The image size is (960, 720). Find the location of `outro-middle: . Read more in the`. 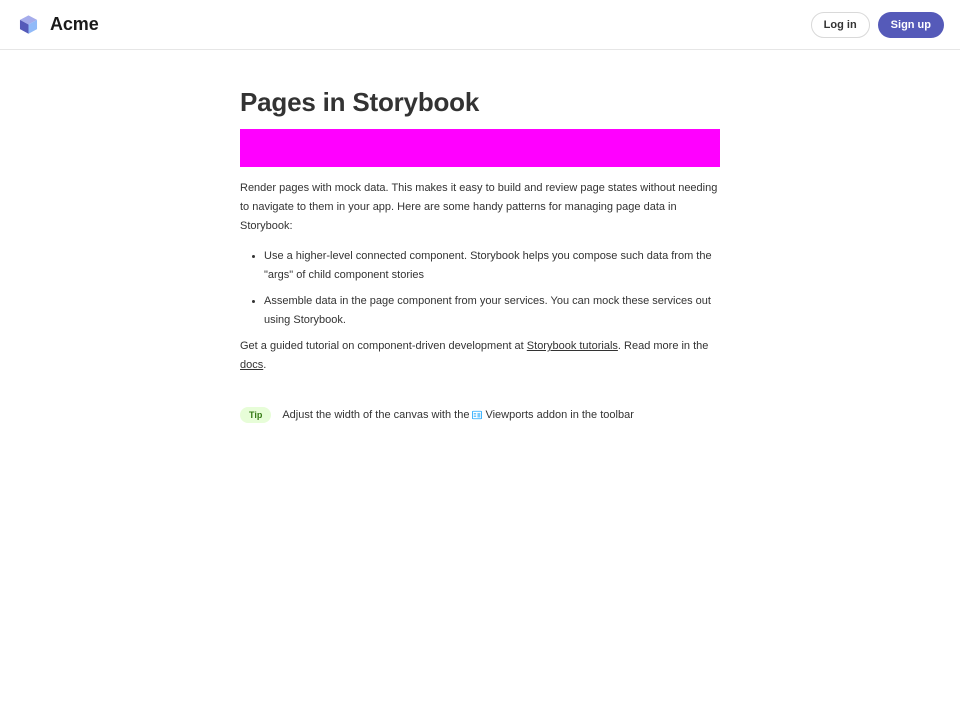

outro-middle: . Read more in the is located at coordinates (663, 346).